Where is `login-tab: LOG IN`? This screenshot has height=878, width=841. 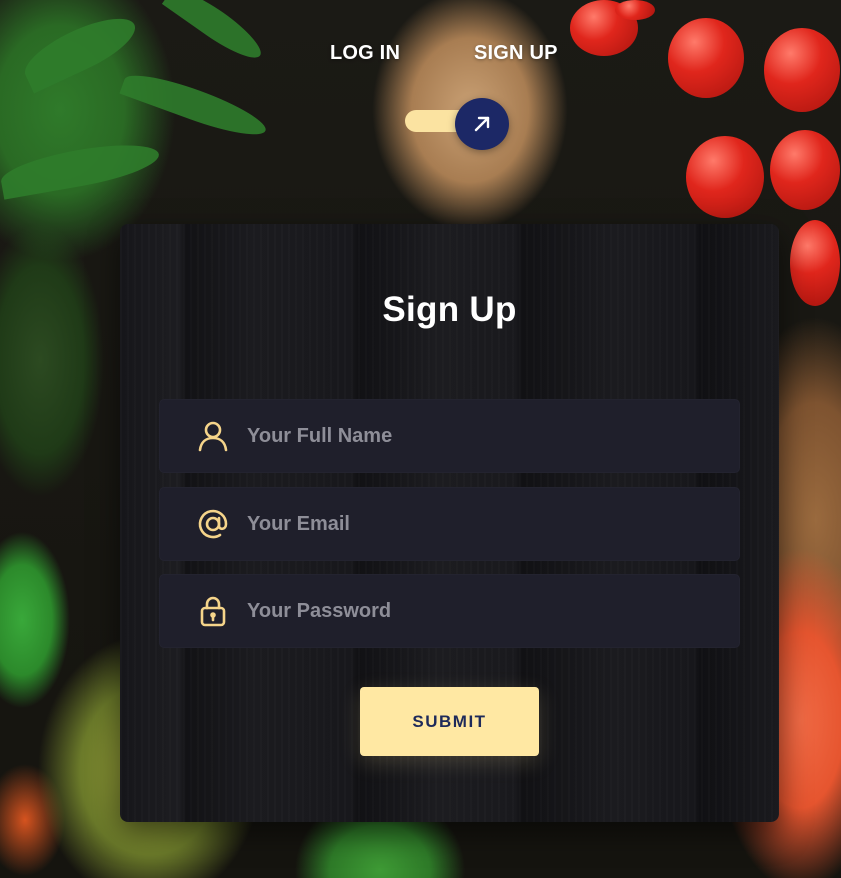 login-tab: LOG IN is located at coordinates (365, 53).